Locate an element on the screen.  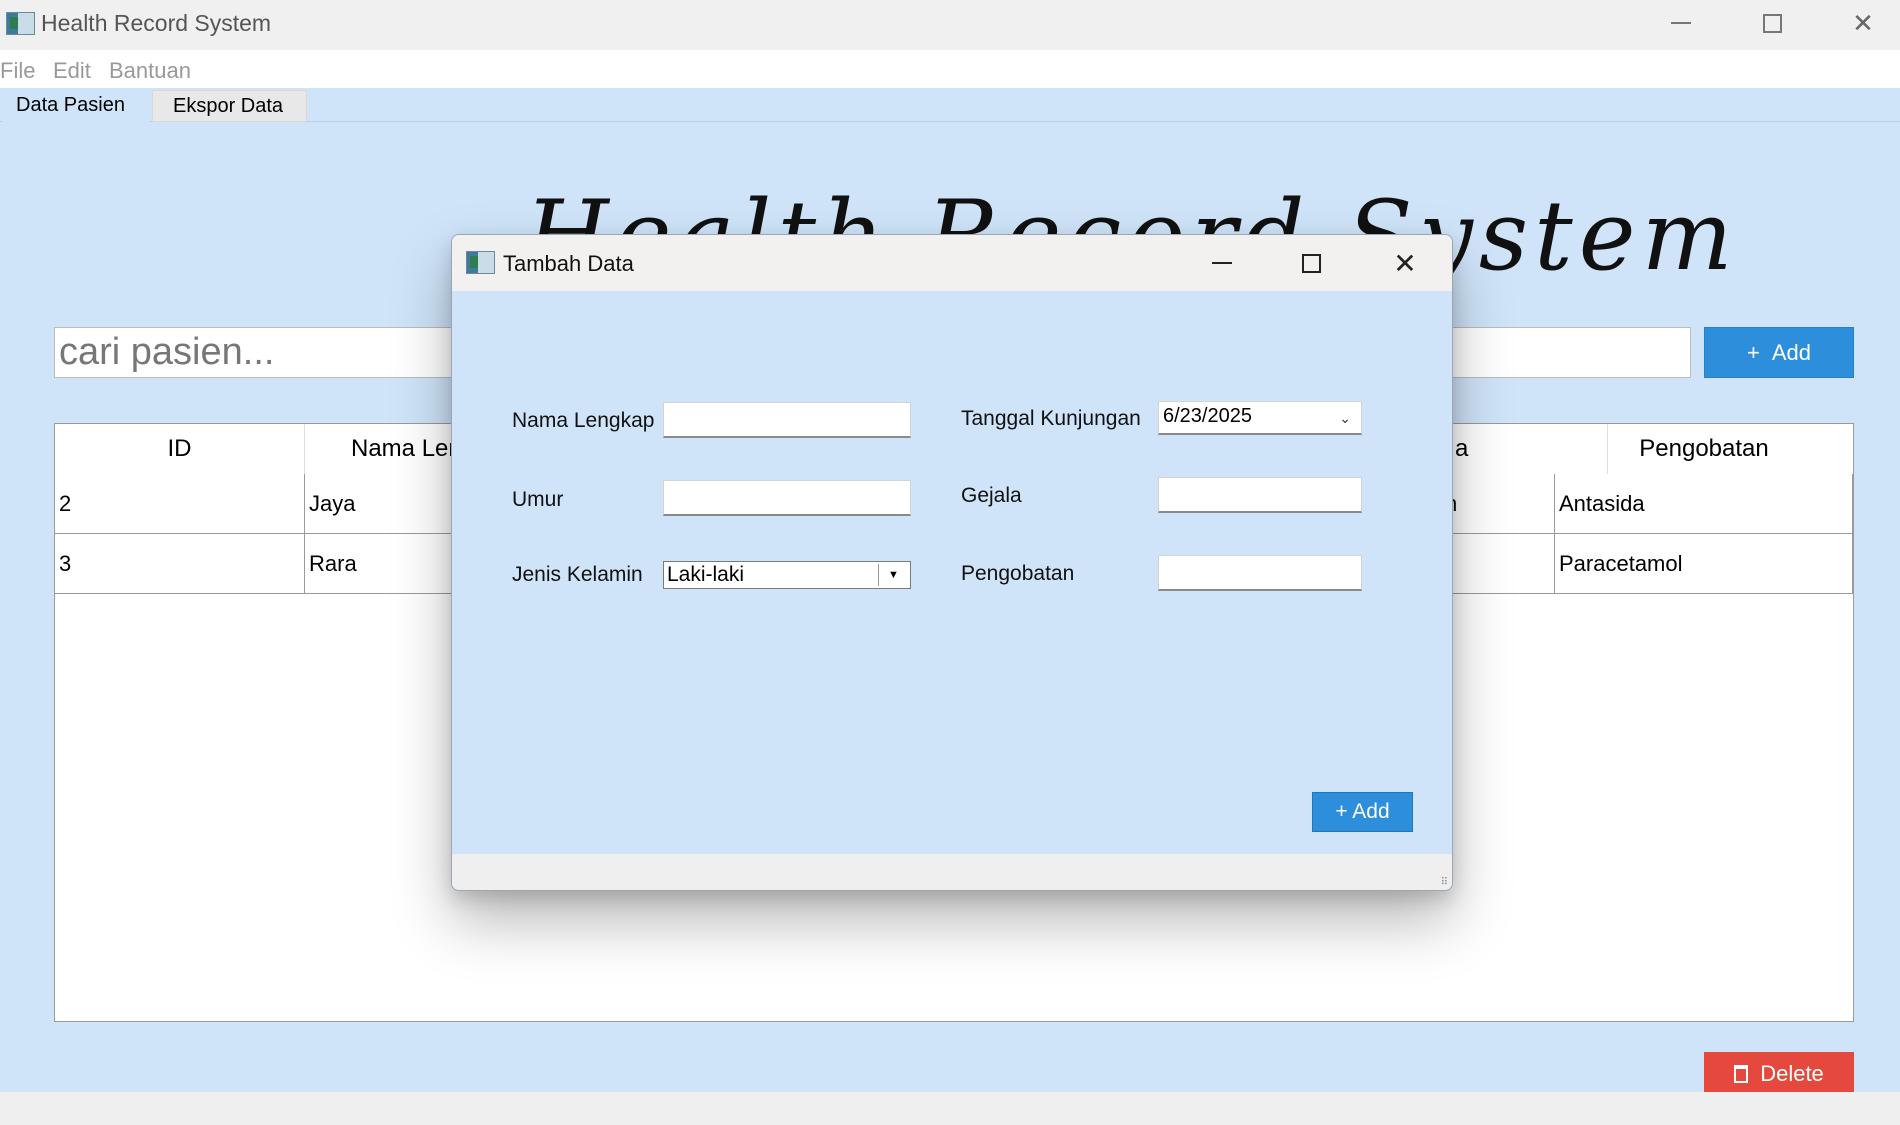
menu-bantuan: Bantuan is located at coordinates (150, 71).